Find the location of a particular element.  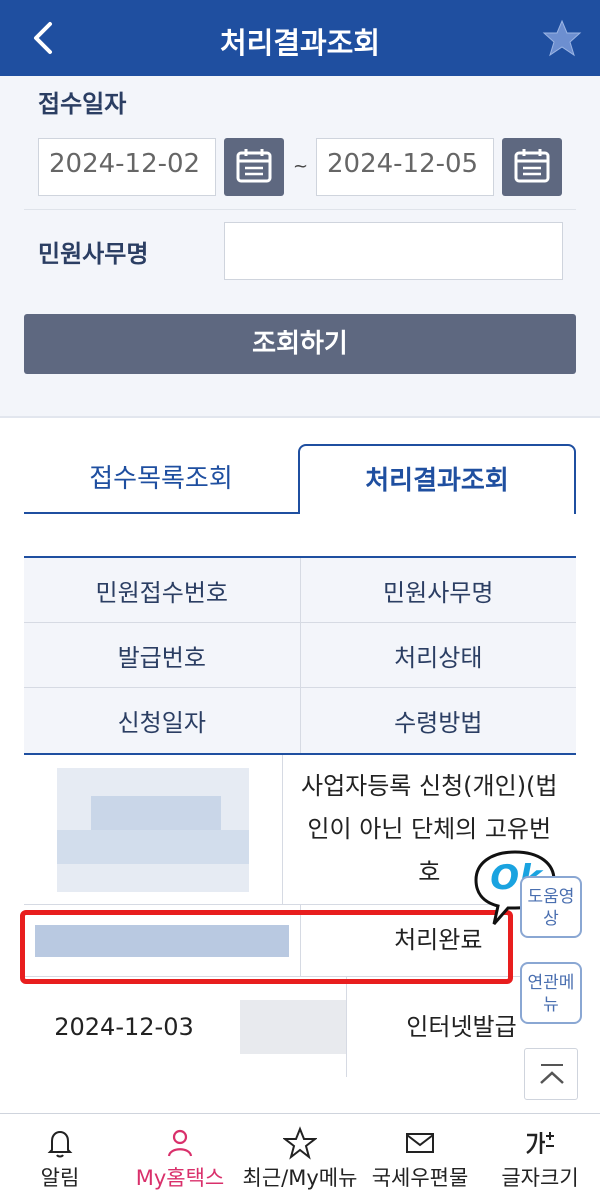

nav-label: 글자크기 is located at coordinates (540, 1178).